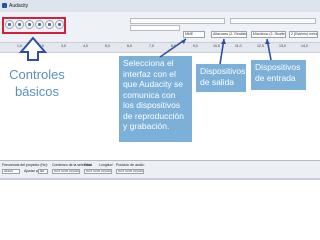 This screenshot has width=320, height=240. I want to click on arrowhead-icon, so click(183, 41).